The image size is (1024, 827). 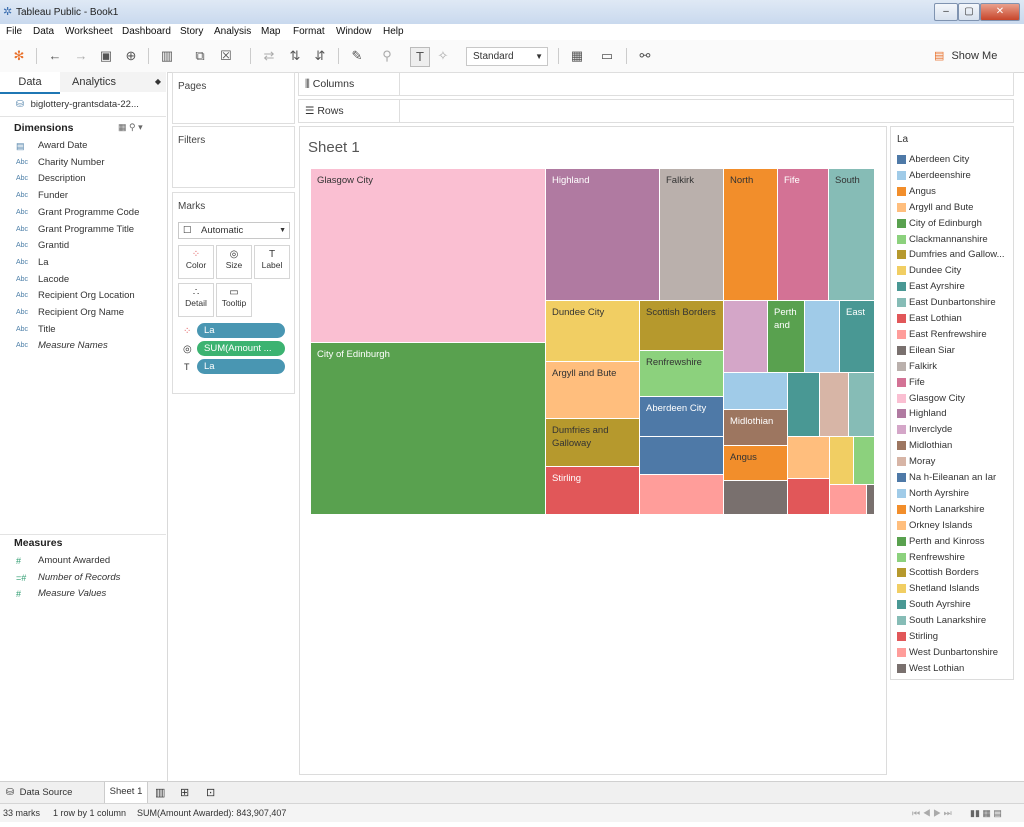 What do you see at coordinates (83, 163) in the screenshot?
I see `dimension-field: Abc Charity Number` at bounding box center [83, 163].